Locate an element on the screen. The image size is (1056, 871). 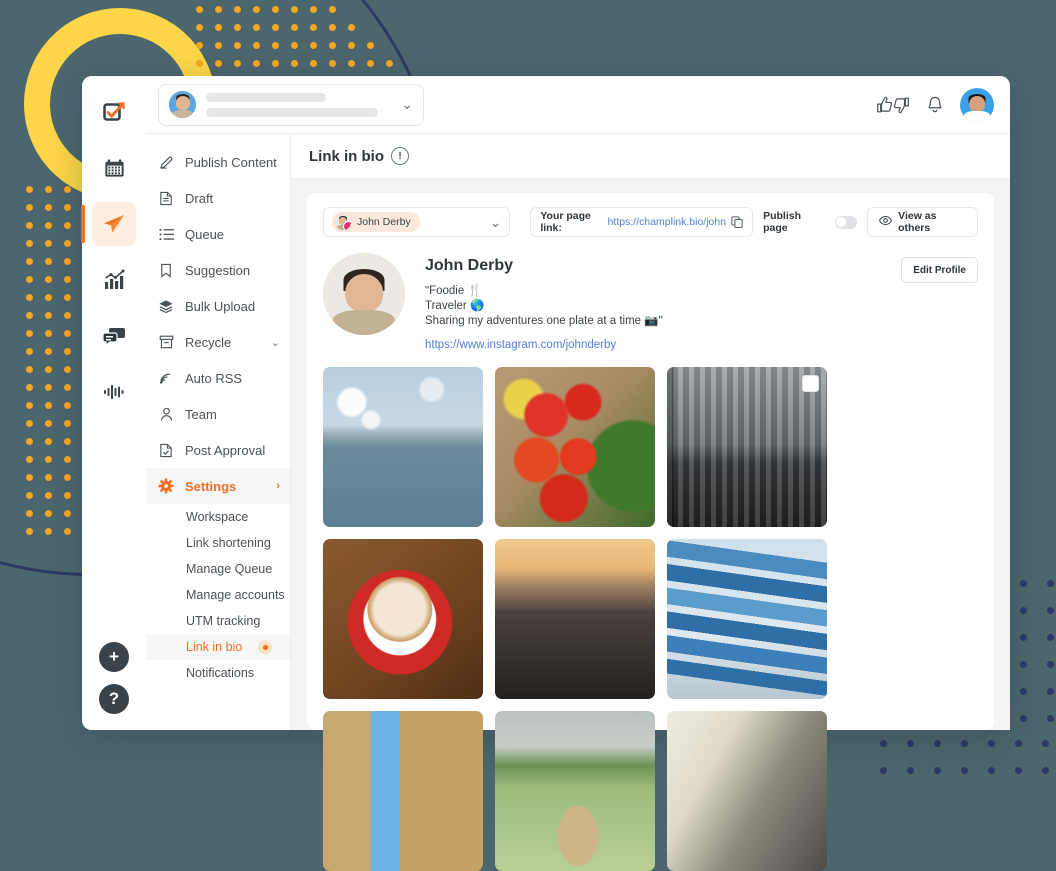
gear-icon is located at coordinates (166, 486).